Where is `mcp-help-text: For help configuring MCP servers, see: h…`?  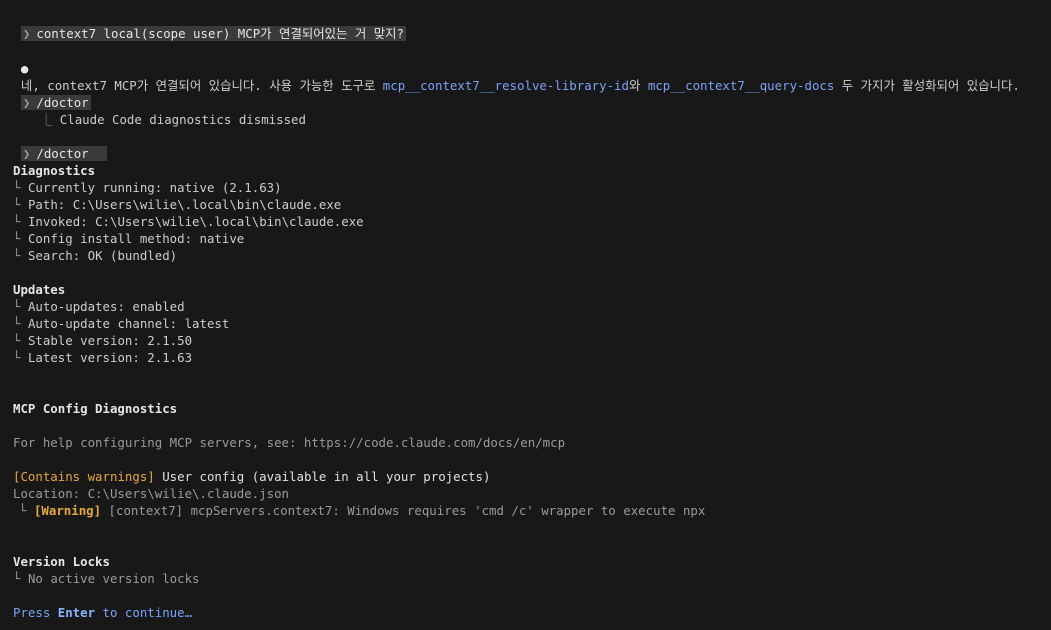
mcp-help-text: For help configuring MCP servers, see: h… is located at coordinates (289, 442).